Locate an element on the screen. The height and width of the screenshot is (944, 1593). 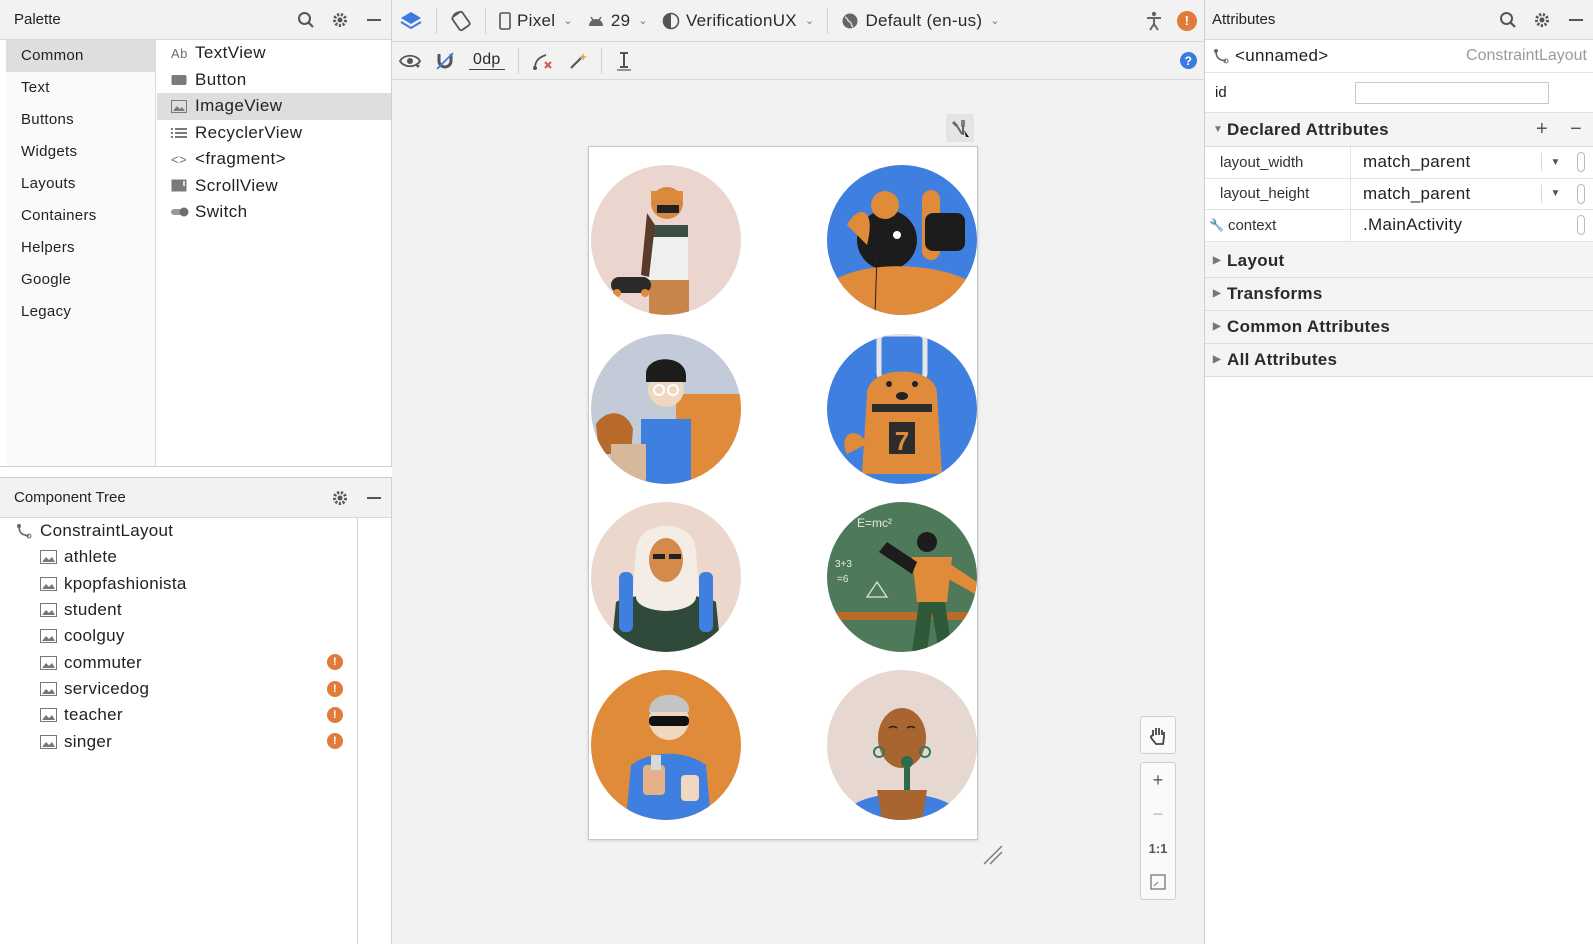
tree-node-teacher: teacher ! is located at coordinates (181, 715).